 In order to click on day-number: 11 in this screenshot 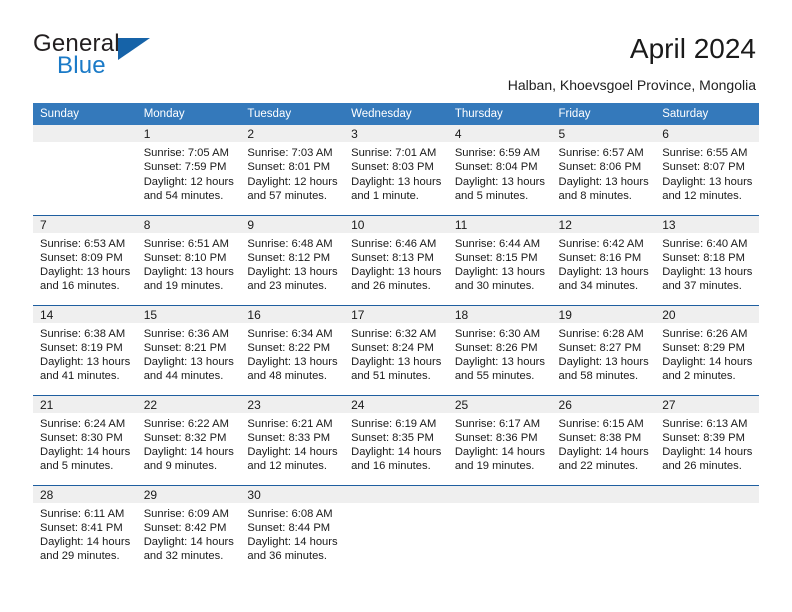, I will do `click(499, 224)`.